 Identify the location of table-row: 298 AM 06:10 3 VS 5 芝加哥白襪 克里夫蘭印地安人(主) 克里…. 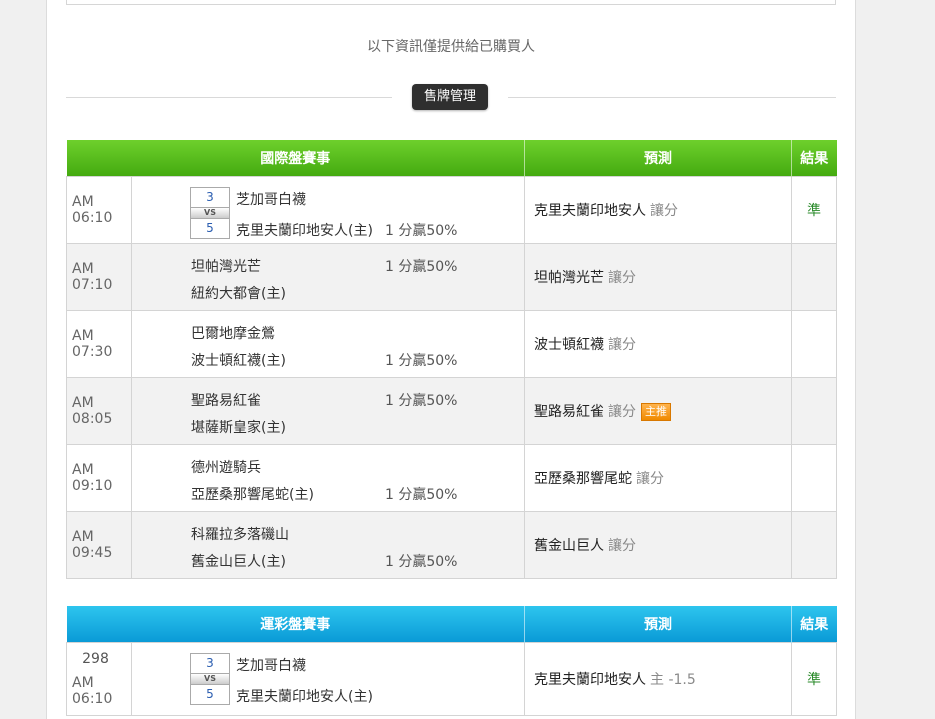
(451, 679).